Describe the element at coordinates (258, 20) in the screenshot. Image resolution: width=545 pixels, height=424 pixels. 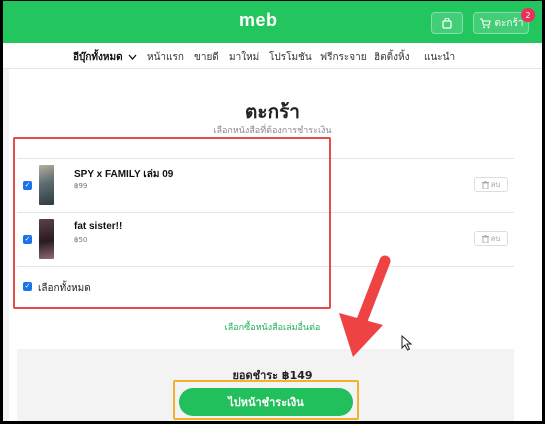
I see `meb-logo: meb` at that location.